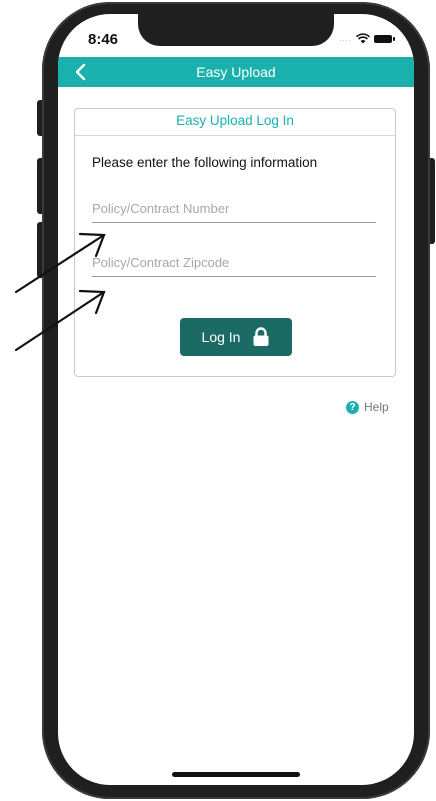  I want to click on status-time: 8:46, so click(103, 39).